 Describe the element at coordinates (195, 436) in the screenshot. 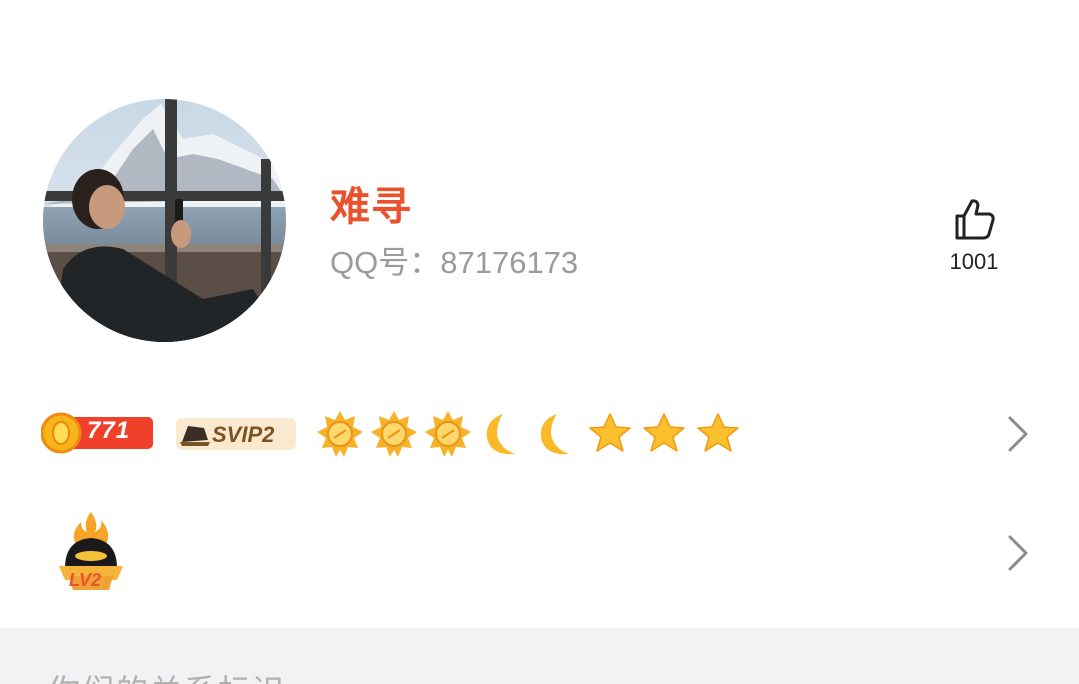

I see `svip-icon` at that location.